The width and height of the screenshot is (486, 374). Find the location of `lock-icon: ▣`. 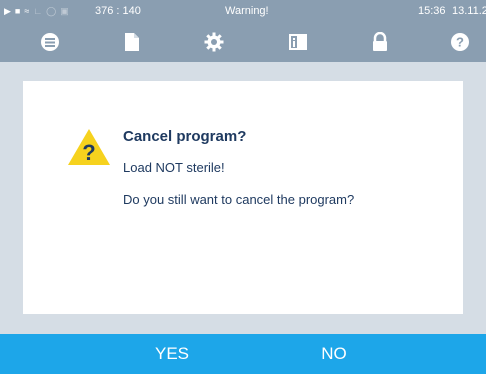

lock-icon: ▣ is located at coordinates (64, 11).